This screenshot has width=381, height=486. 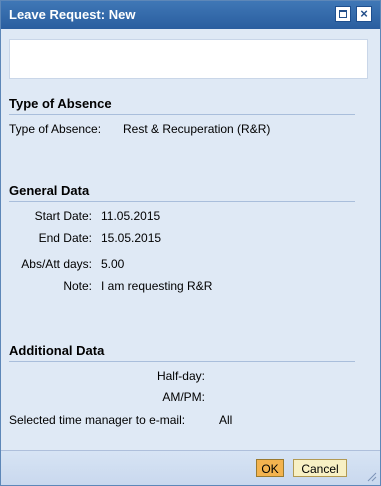 What do you see at coordinates (157, 286) in the screenshot?
I see `note-value: I am requesting R&R` at bounding box center [157, 286].